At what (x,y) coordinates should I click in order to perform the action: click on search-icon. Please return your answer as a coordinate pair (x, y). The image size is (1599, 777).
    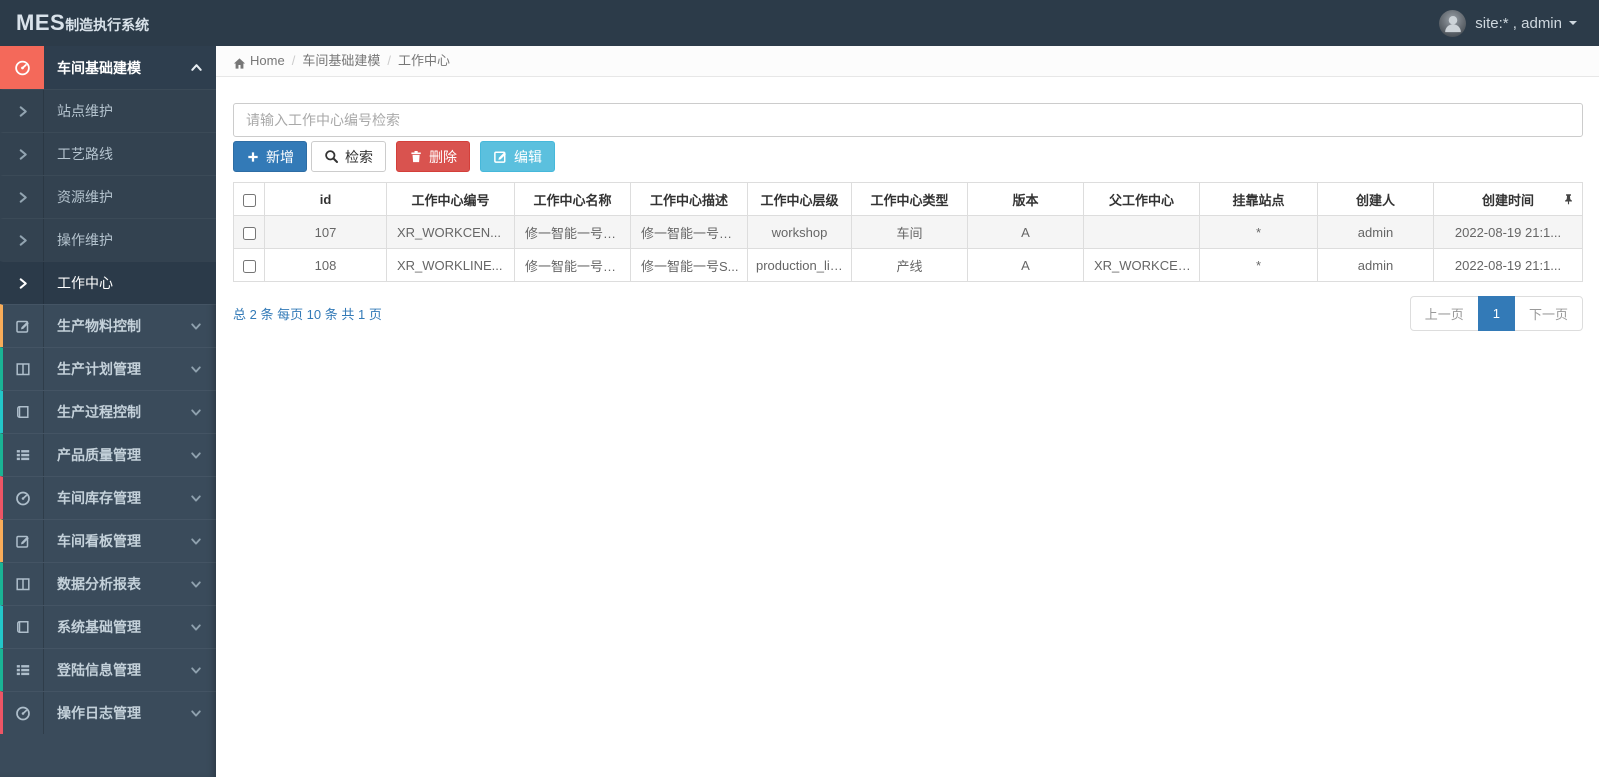
    Looking at the image, I should click on (331, 156).